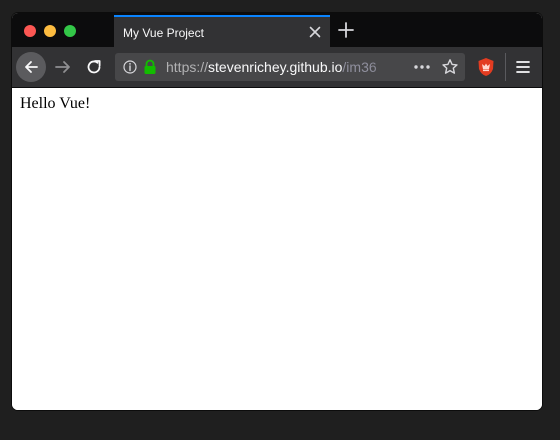 The width and height of the screenshot is (560, 440). I want to click on navigation-toolbar: https://stevenrichey.github.io/im36, so click(277, 67).